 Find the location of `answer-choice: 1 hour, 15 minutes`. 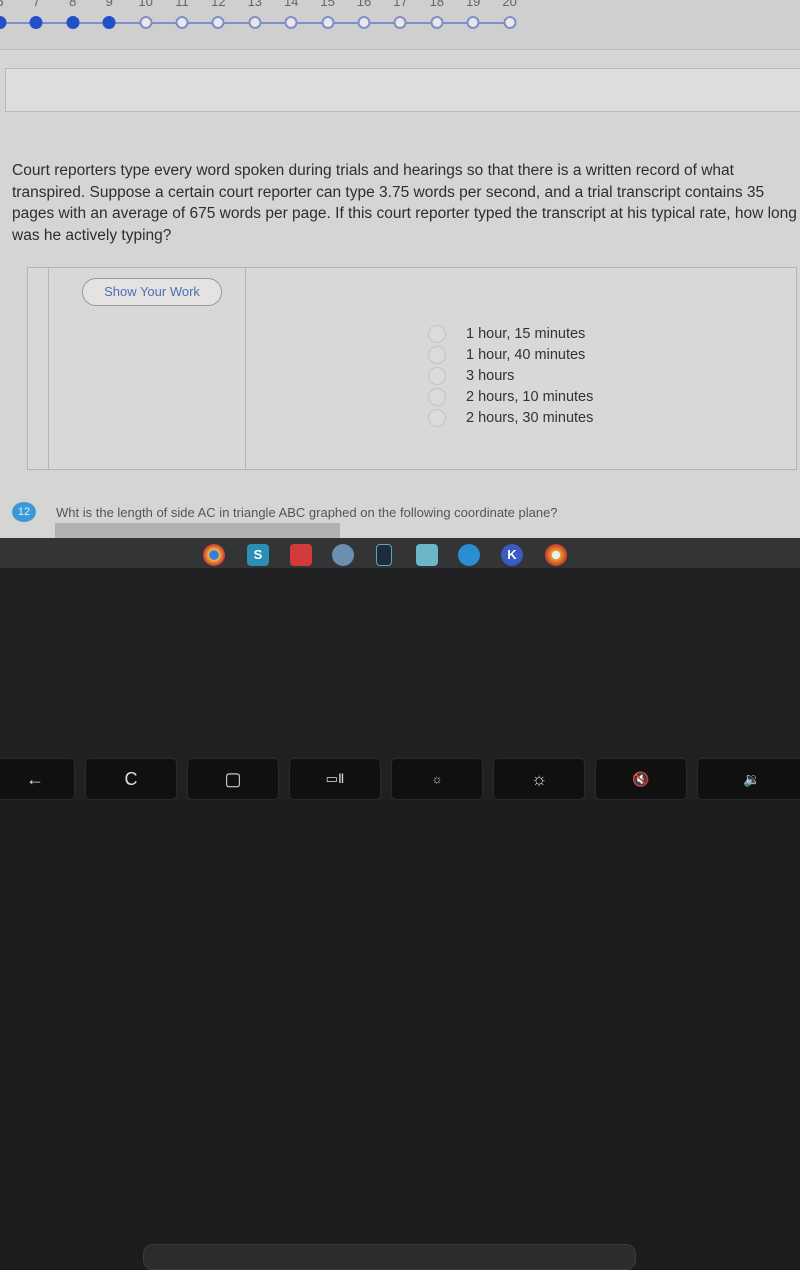

answer-choice: 1 hour, 15 minutes is located at coordinates (510, 333).